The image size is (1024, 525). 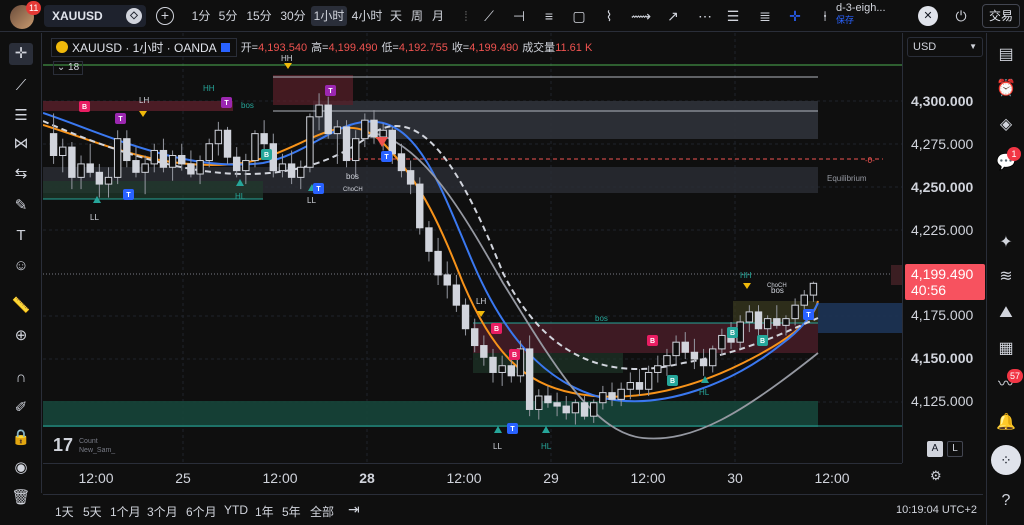 What do you see at coordinates (21, 54) in the screenshot?
I see `cursor-cross-icon: ✛` at bounding box center [21, 54].